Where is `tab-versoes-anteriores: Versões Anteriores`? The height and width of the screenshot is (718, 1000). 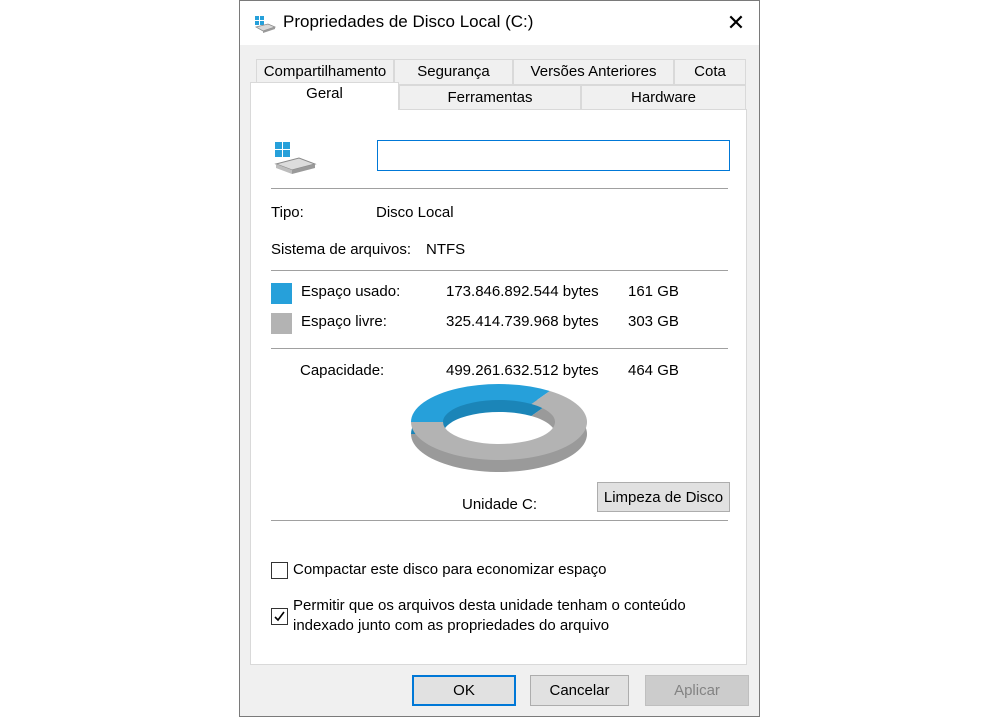 tab-versoes-anteriores: Versões Anteriores is located at coordinates (593, 72).